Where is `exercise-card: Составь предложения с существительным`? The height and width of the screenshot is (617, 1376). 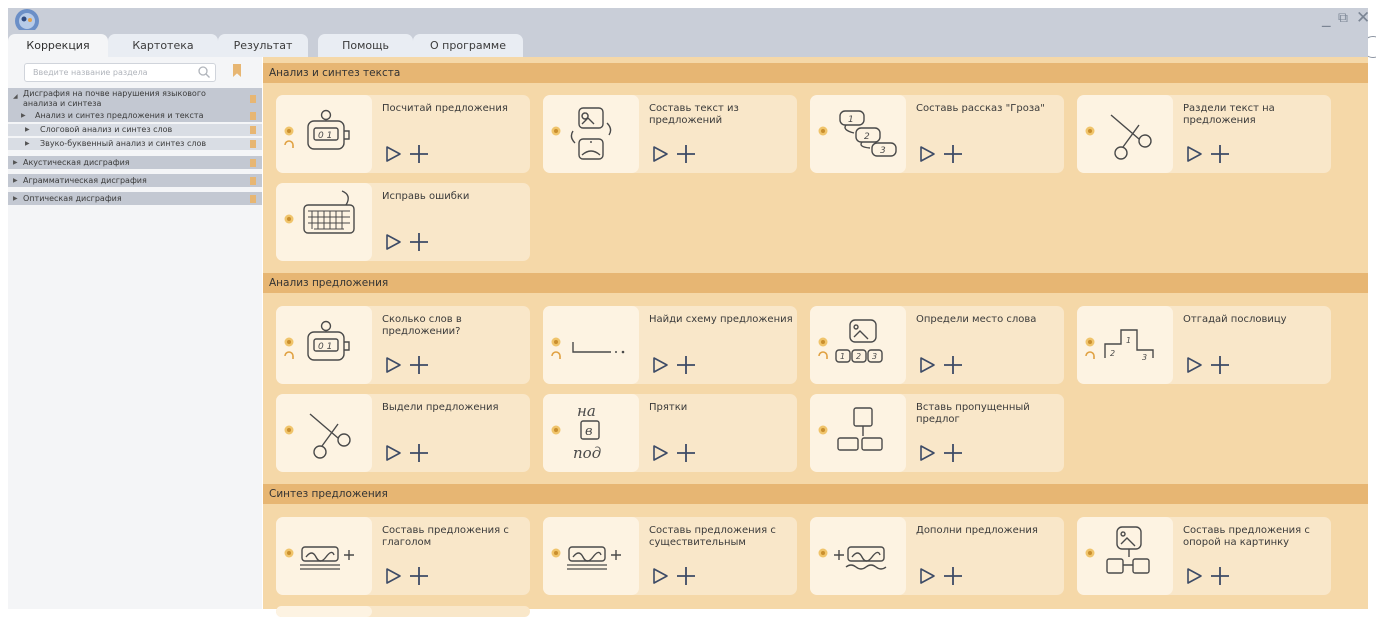
exercise-card: Составь предложения с существительным is located at coordinates (670, 556).